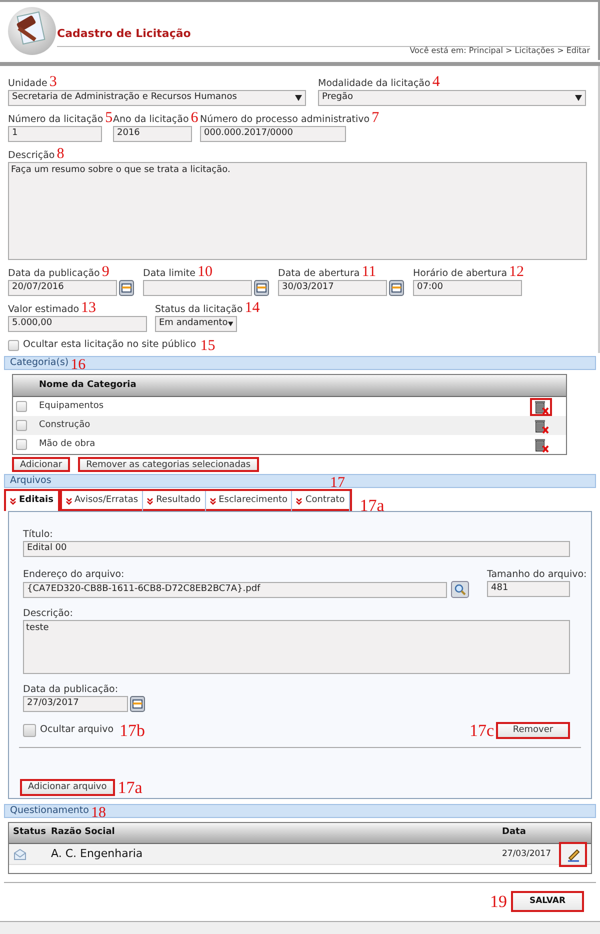 The image size is (600, 934). Describe the element at coordinates (169, 273) in the screenshot. I see `field-label: Data limite` at that location.